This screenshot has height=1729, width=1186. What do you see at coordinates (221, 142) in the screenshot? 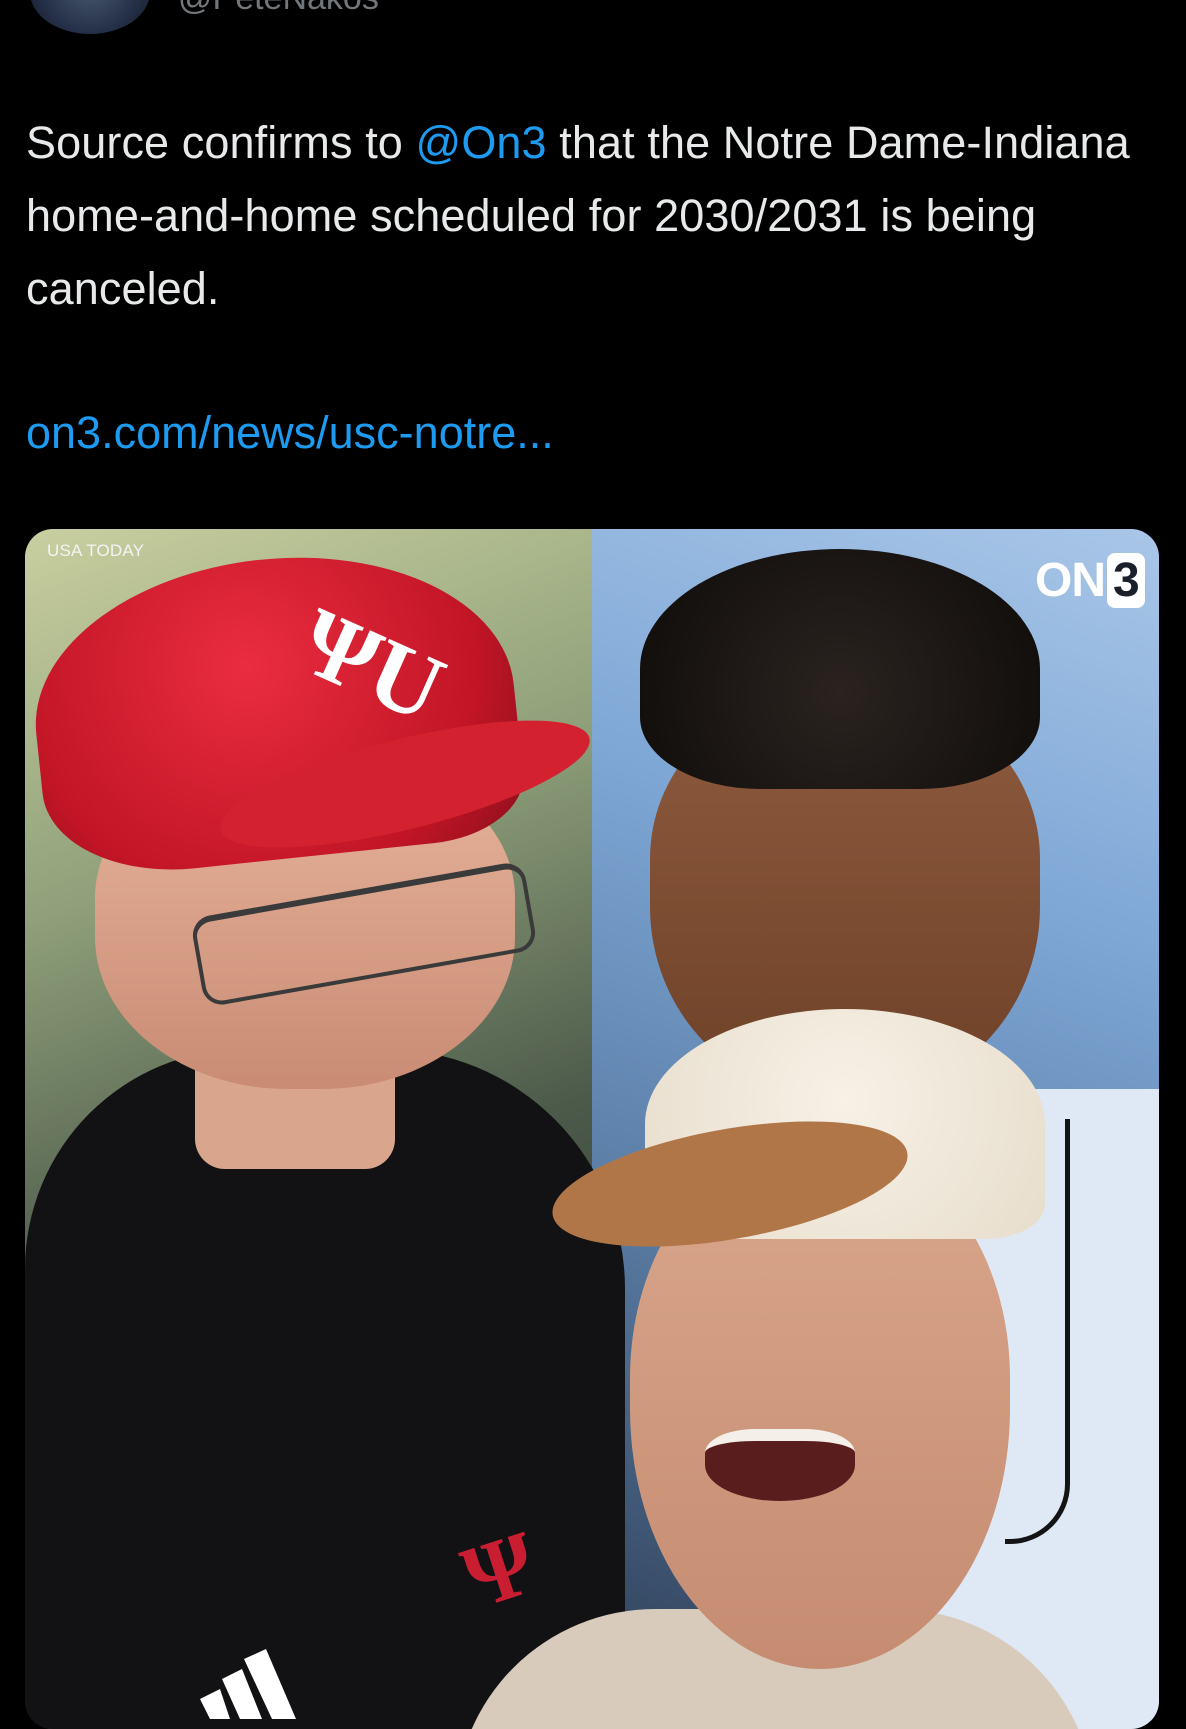
I see `tweet-text-before: Source confirms to` at bounding box center [221, 142].